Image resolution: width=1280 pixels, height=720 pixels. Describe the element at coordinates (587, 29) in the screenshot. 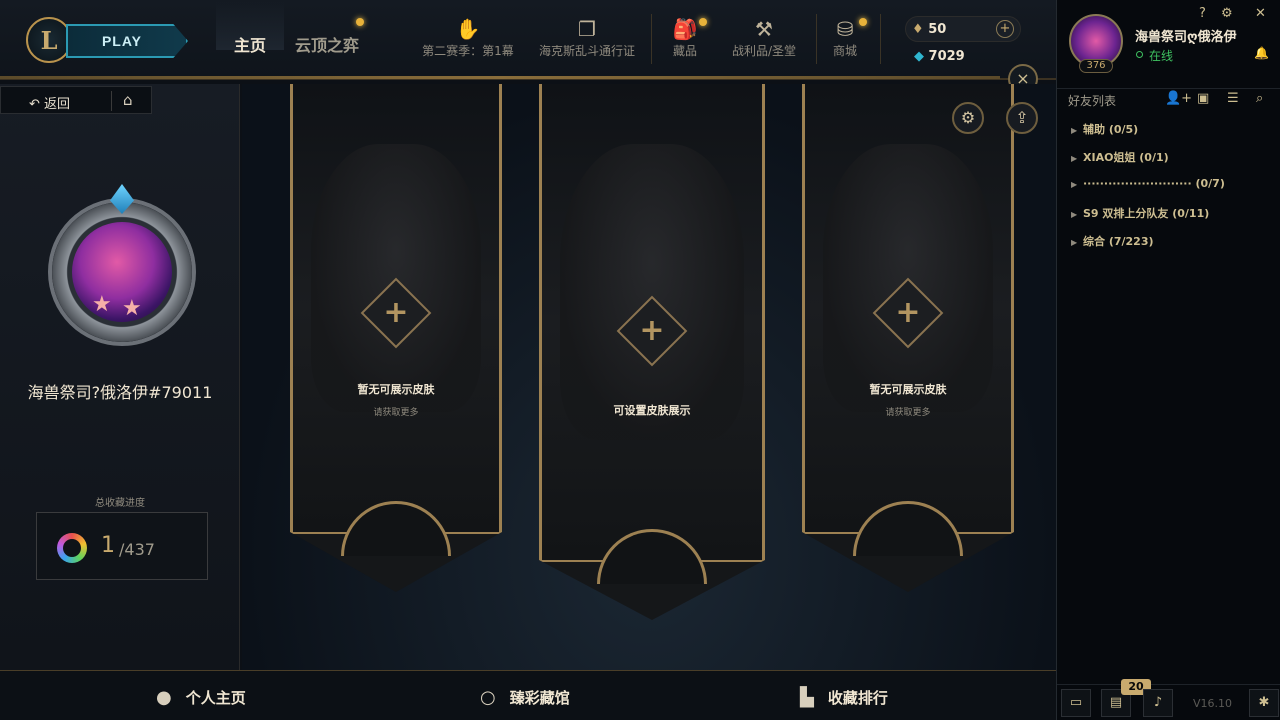

I see `cards-icon: ❐` at that location.